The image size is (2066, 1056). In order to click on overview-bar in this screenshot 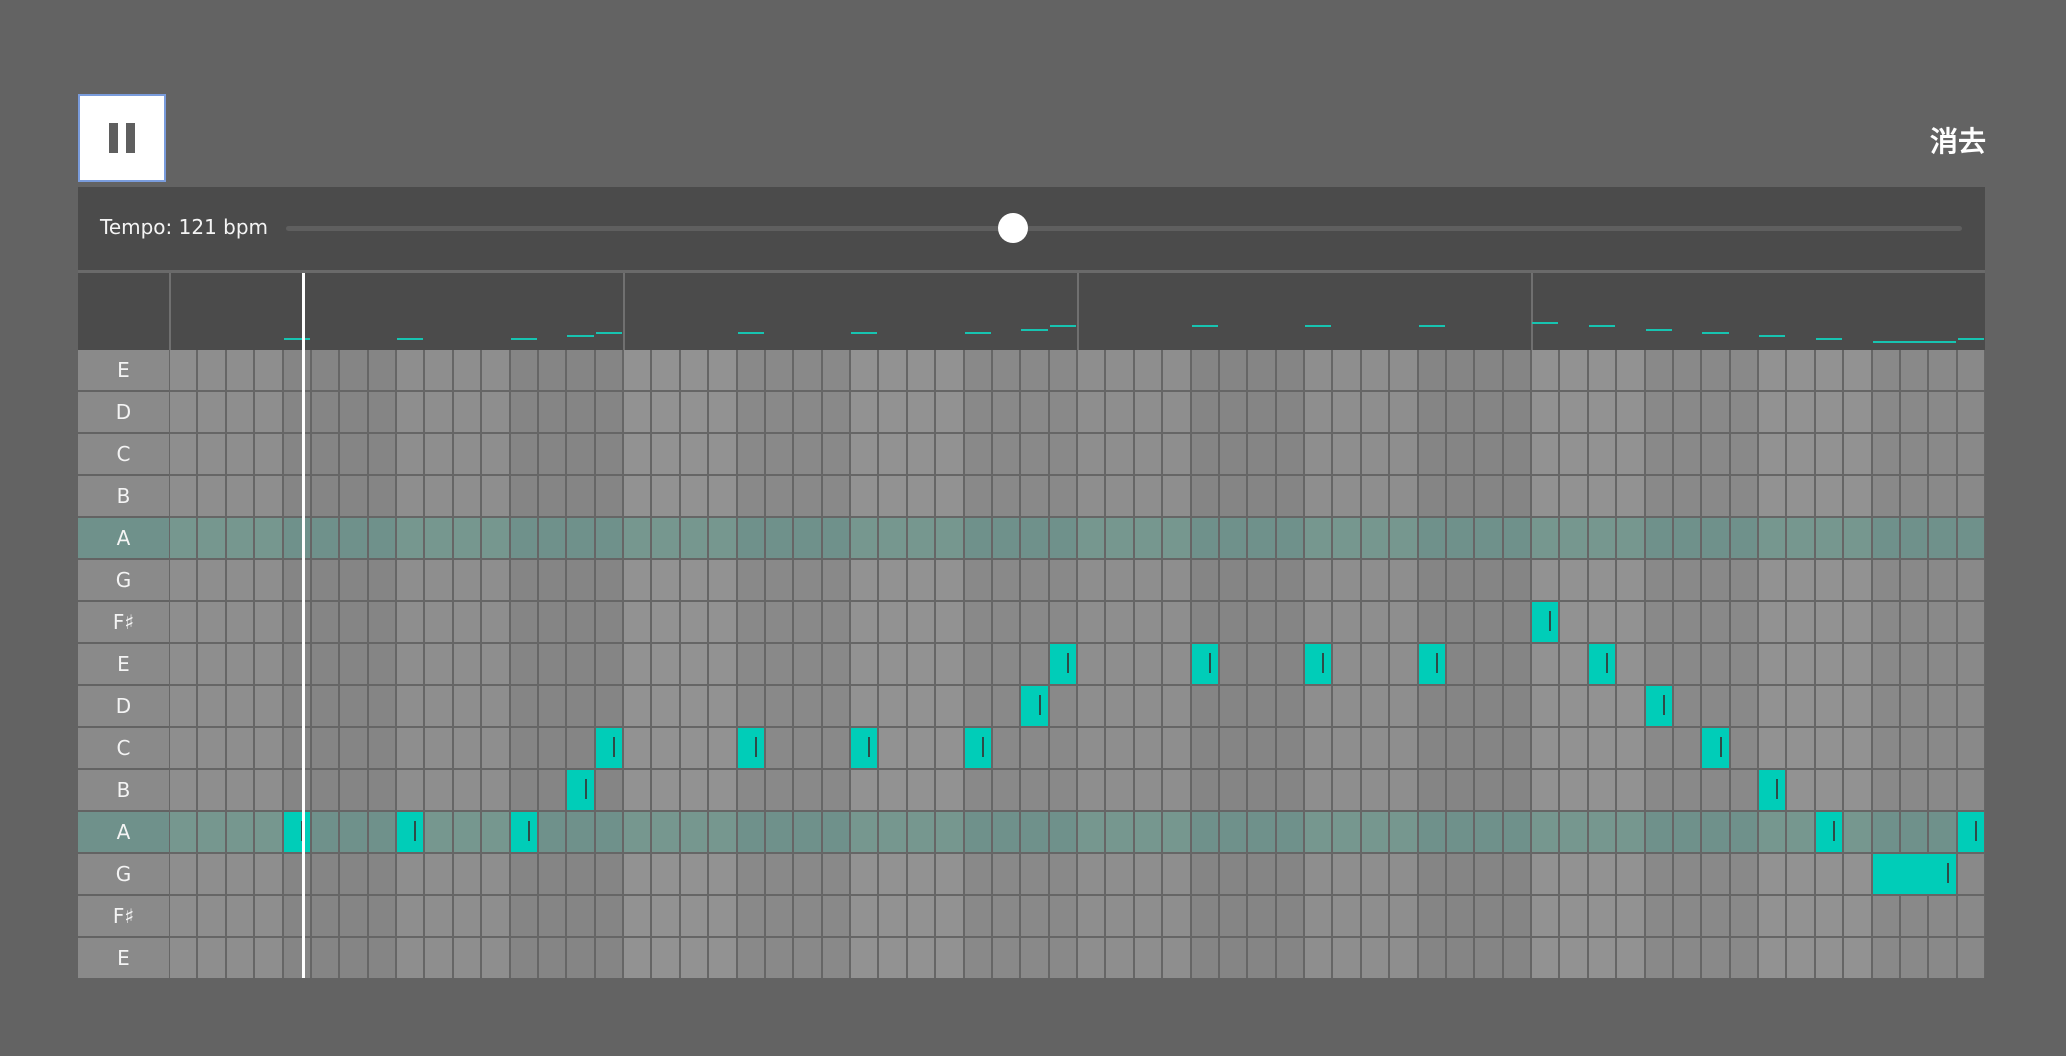, I will do `click(1758, 311)`.